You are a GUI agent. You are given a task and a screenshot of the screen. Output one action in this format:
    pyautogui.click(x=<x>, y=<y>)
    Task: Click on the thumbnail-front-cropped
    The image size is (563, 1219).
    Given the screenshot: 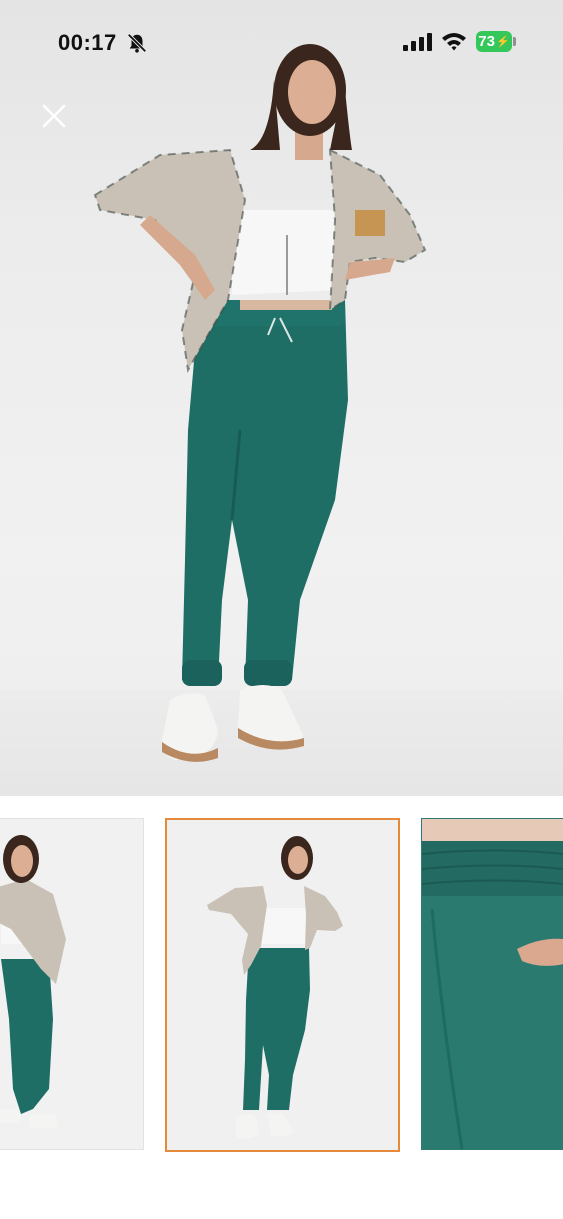 What is the action you would take?
    pyautogui.click(x=72, y=984)
    